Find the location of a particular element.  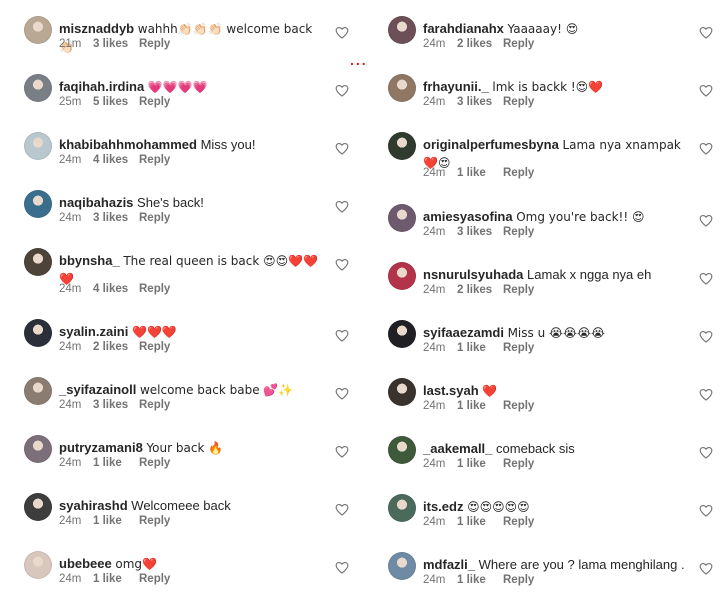

comment-username: syalin.zaini is located at coordinates (93, 331).